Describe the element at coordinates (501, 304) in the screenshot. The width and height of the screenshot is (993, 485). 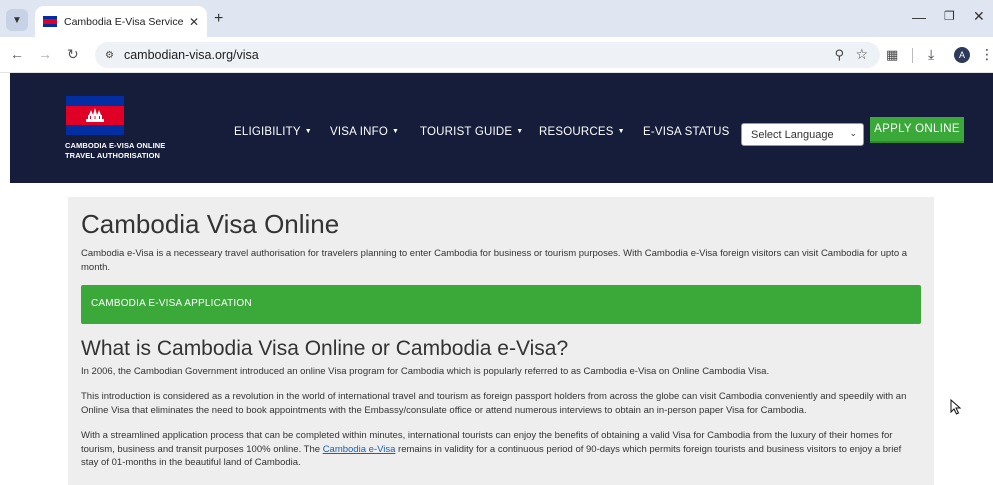
I see `evisa-application-button: CAMBODIA E-VISA APPLICATION` at that location.